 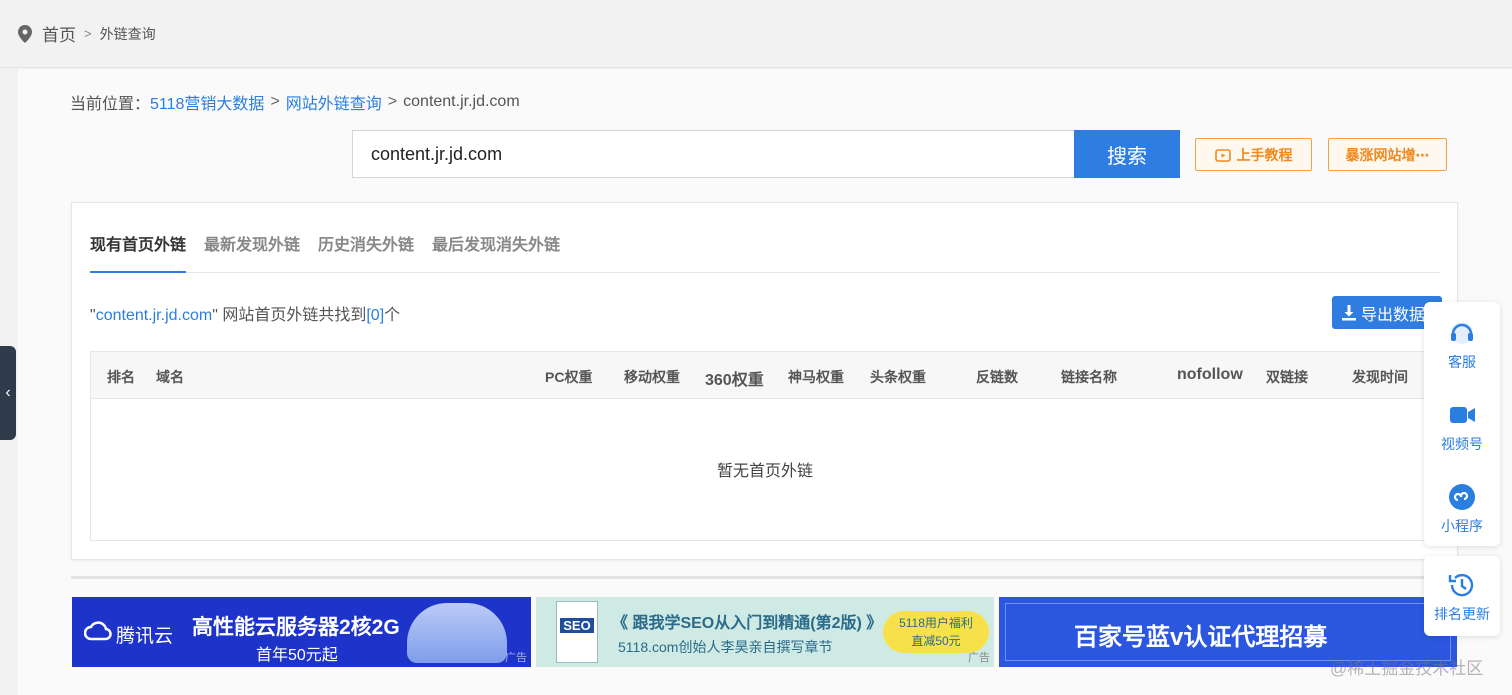 I want to click on rank-update-panel: 排名更新, so click(x=1462, y=596).